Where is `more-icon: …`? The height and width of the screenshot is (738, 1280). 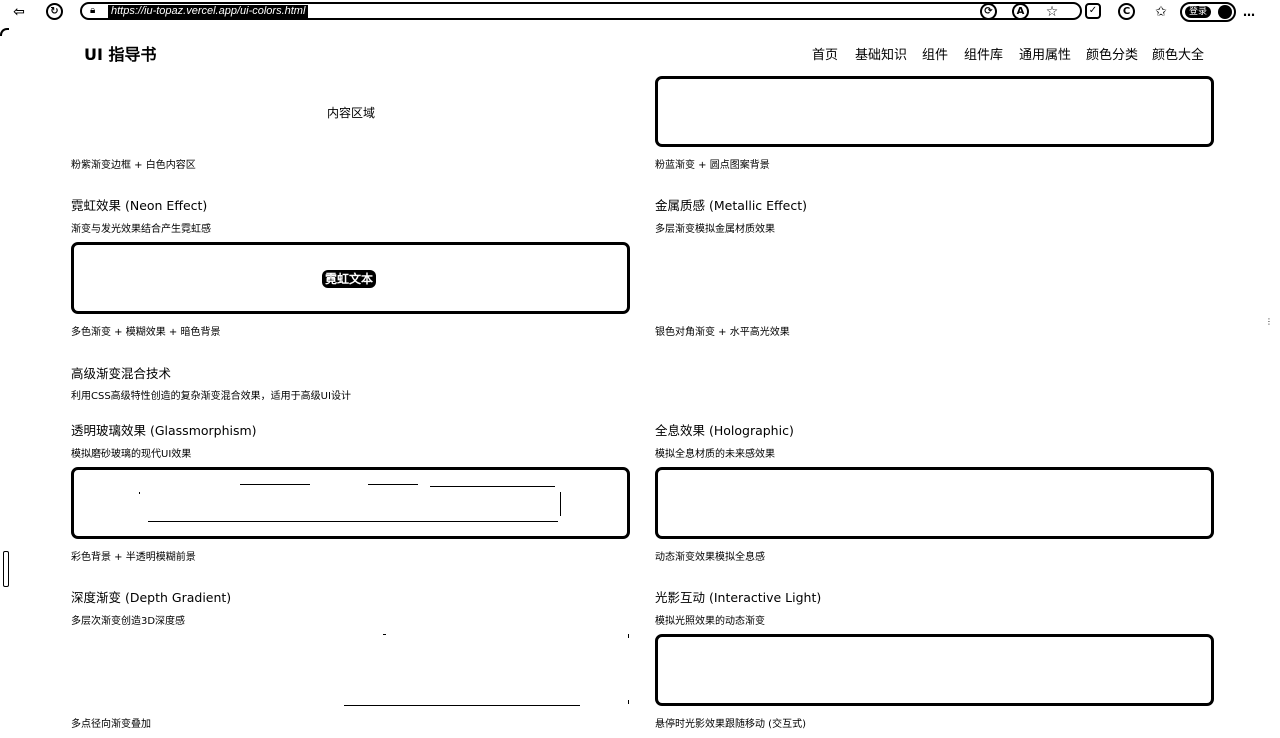 more-icon: … is located at coordinates (1249, 12).